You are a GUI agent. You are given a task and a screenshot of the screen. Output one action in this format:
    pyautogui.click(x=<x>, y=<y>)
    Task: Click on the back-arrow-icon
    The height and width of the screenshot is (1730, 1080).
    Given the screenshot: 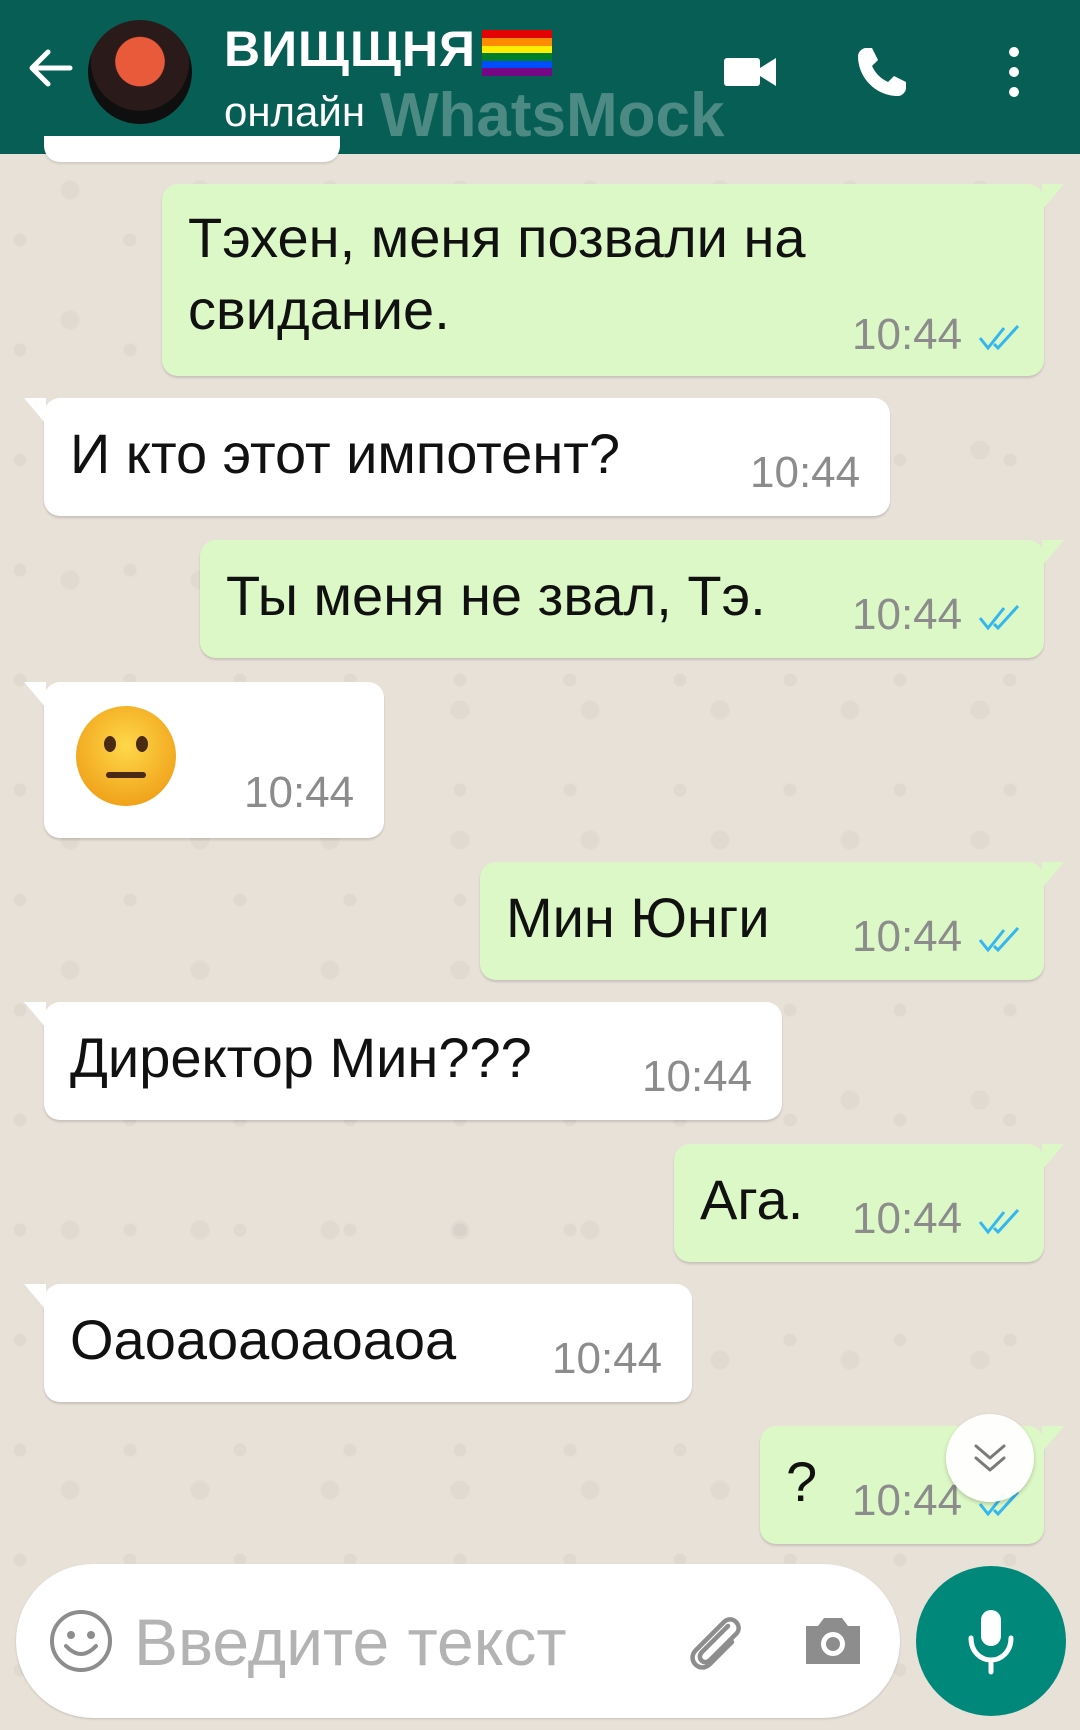 What is the action you would take?
    pyautogui.click(x=50, y=68)
    